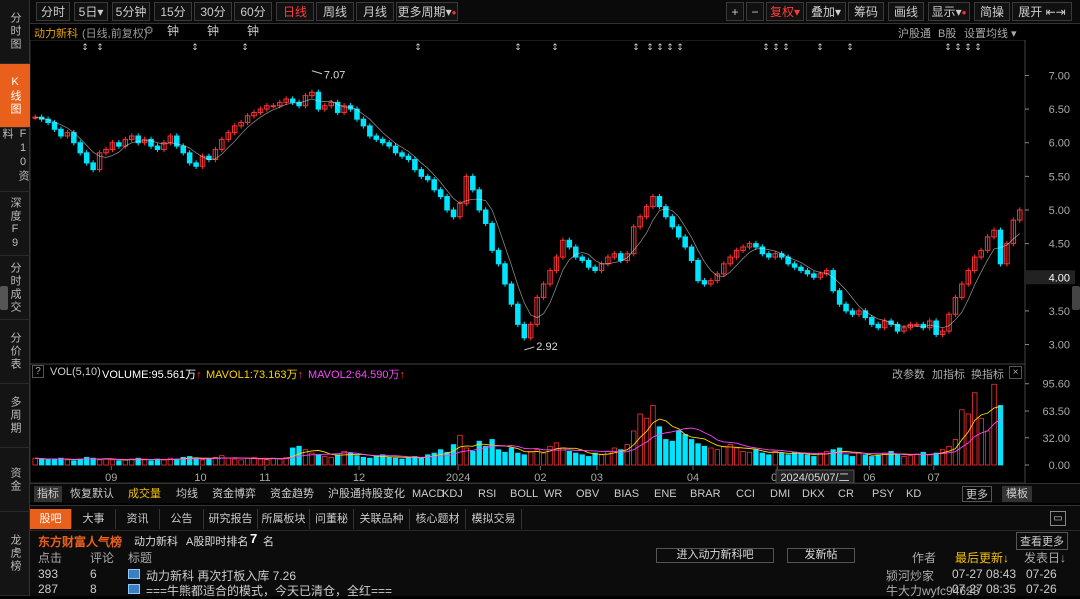  I want to click on change-params-button: 改参数, so click(908, 374).